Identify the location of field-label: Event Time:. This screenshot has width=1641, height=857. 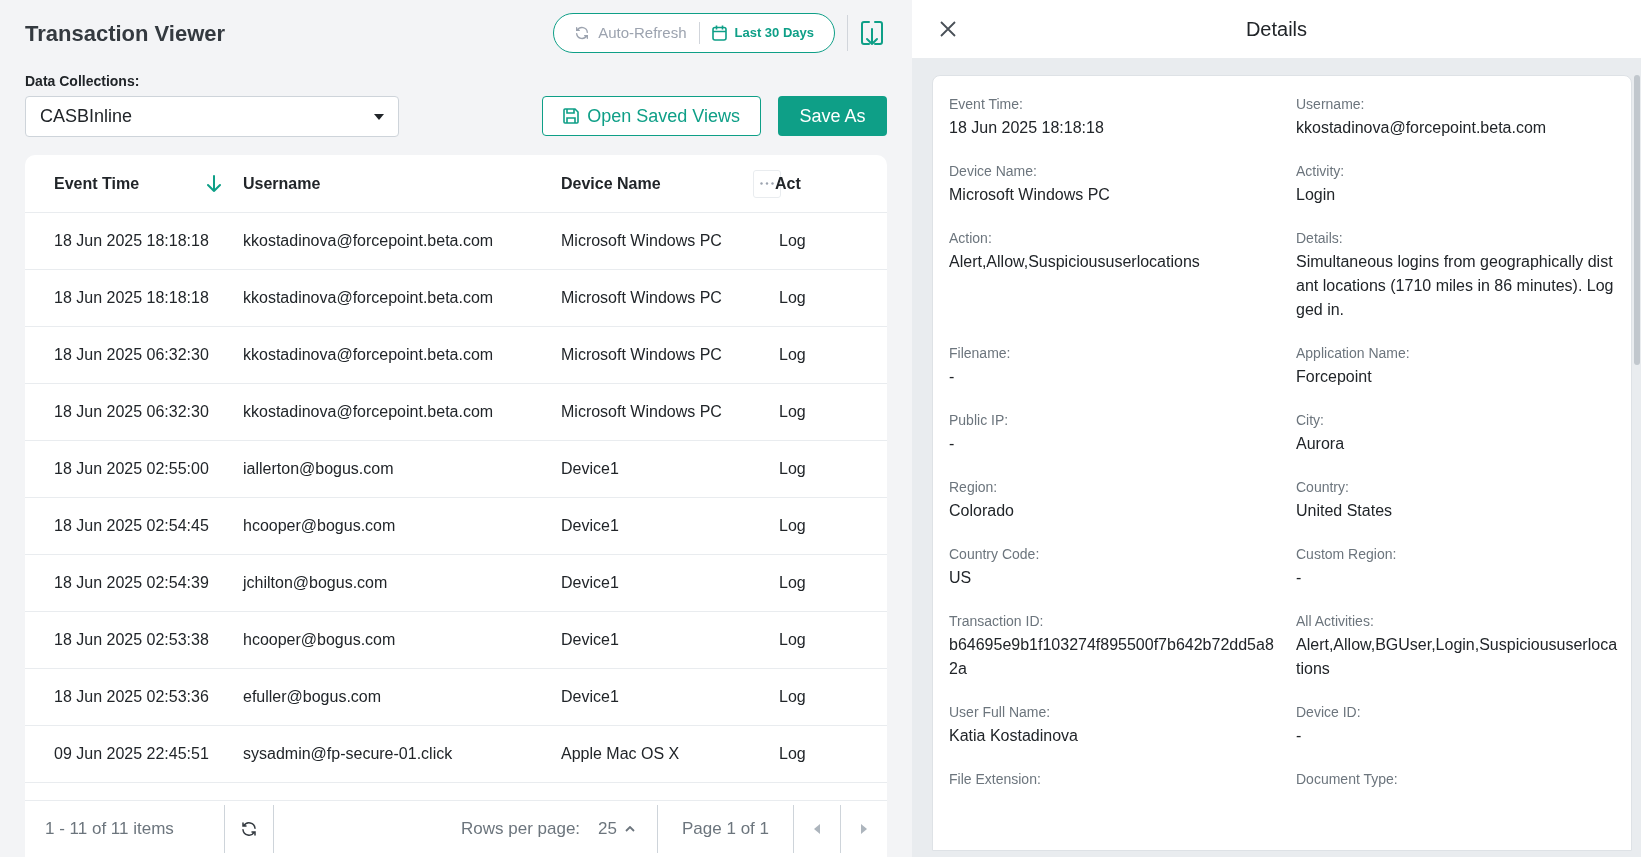
(986, 104).